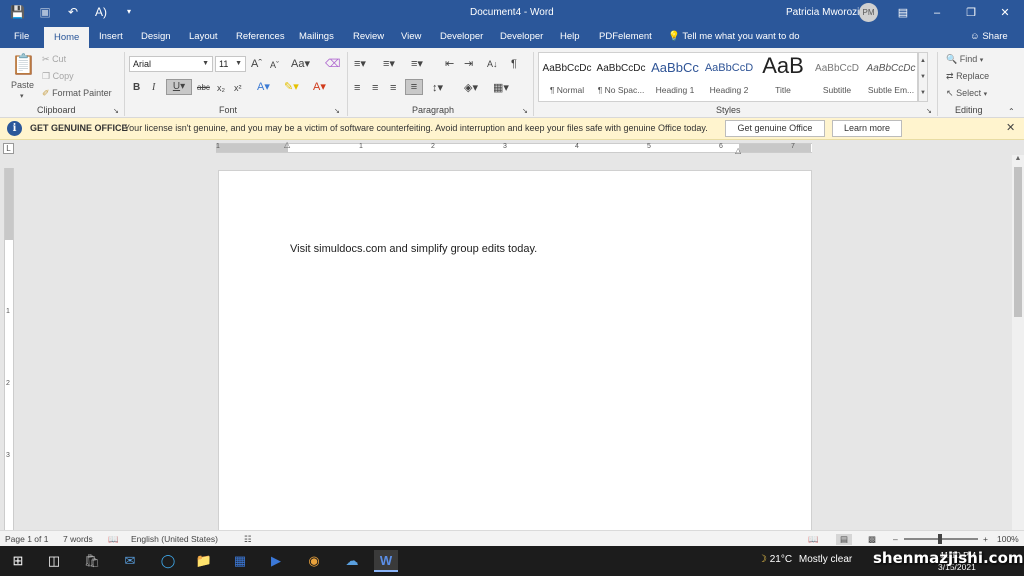 This screenshot has height=576, width=1024. Describe the element at coordinates (260, 37) in the screenshot. I see `tab-references: References` at that location.